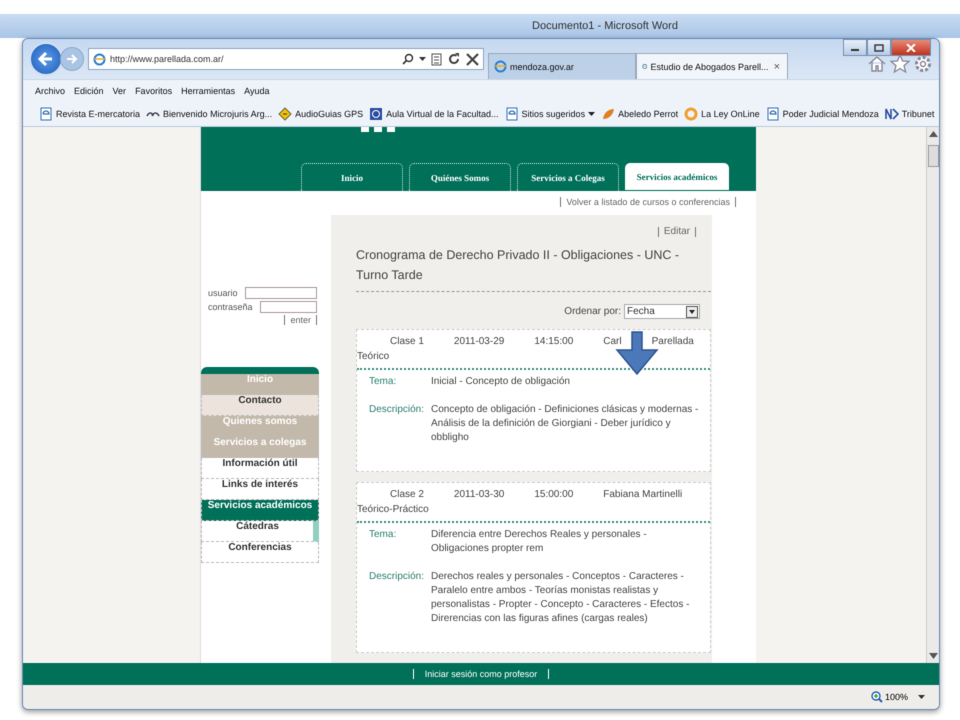 This screenshot has height=720, width=960. Describe the element at coordinates (376, 114) in the screenshot. I see `square-logo-icon` at that location.